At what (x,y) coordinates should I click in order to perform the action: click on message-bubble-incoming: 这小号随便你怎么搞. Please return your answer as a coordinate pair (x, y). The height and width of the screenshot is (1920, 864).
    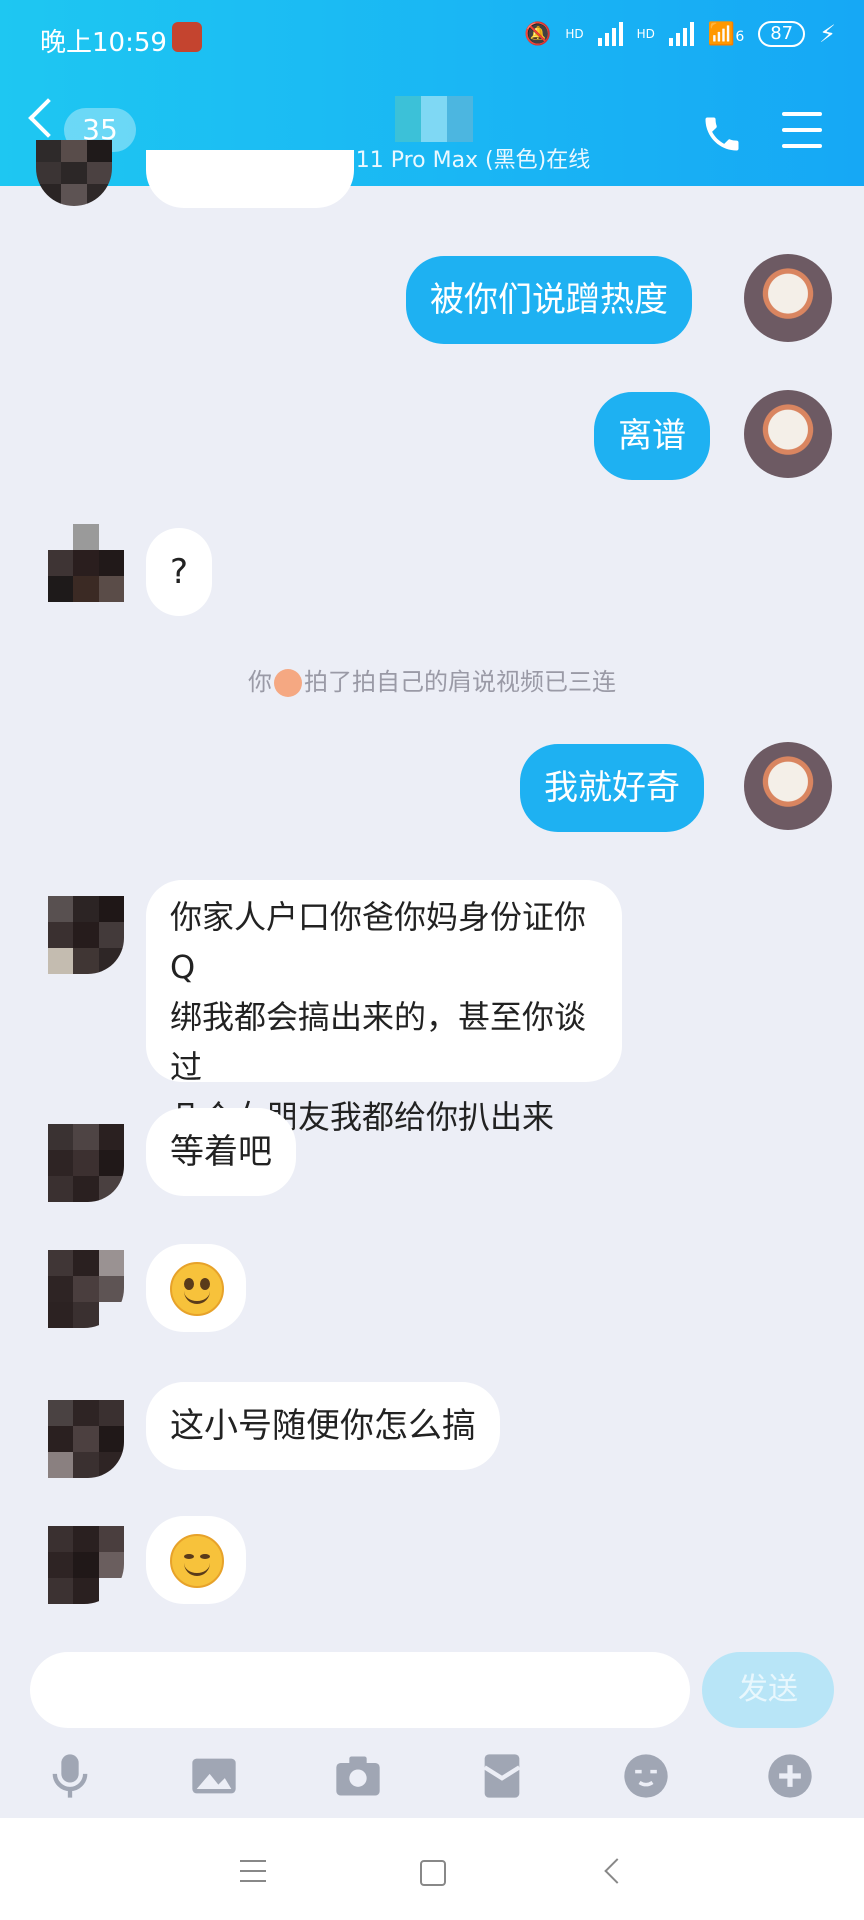
    Looking at the image, I should click on (323, 1426).